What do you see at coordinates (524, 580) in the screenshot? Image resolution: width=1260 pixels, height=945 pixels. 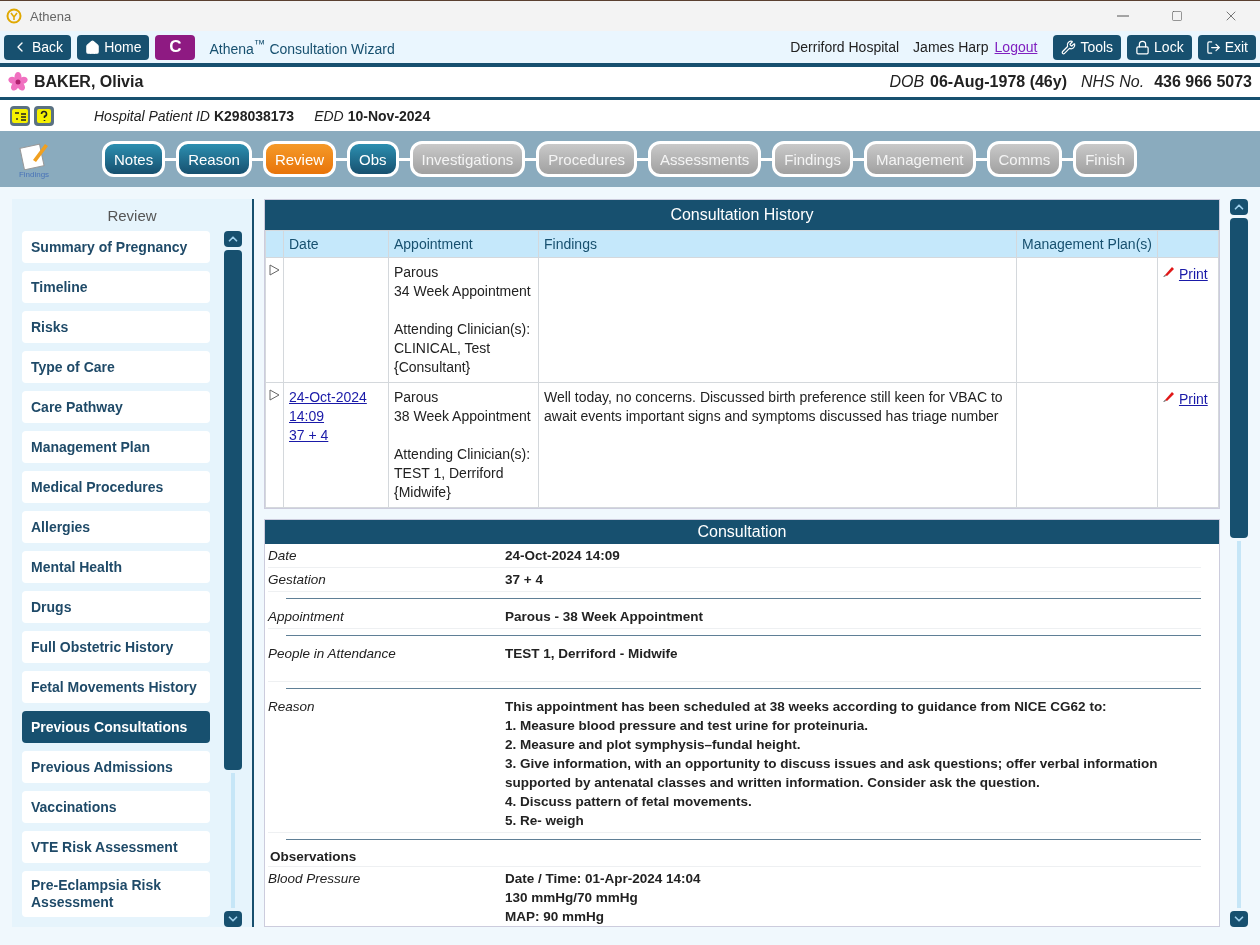 I see `field-value: 37 + 4` at bounding box center [524, 580].